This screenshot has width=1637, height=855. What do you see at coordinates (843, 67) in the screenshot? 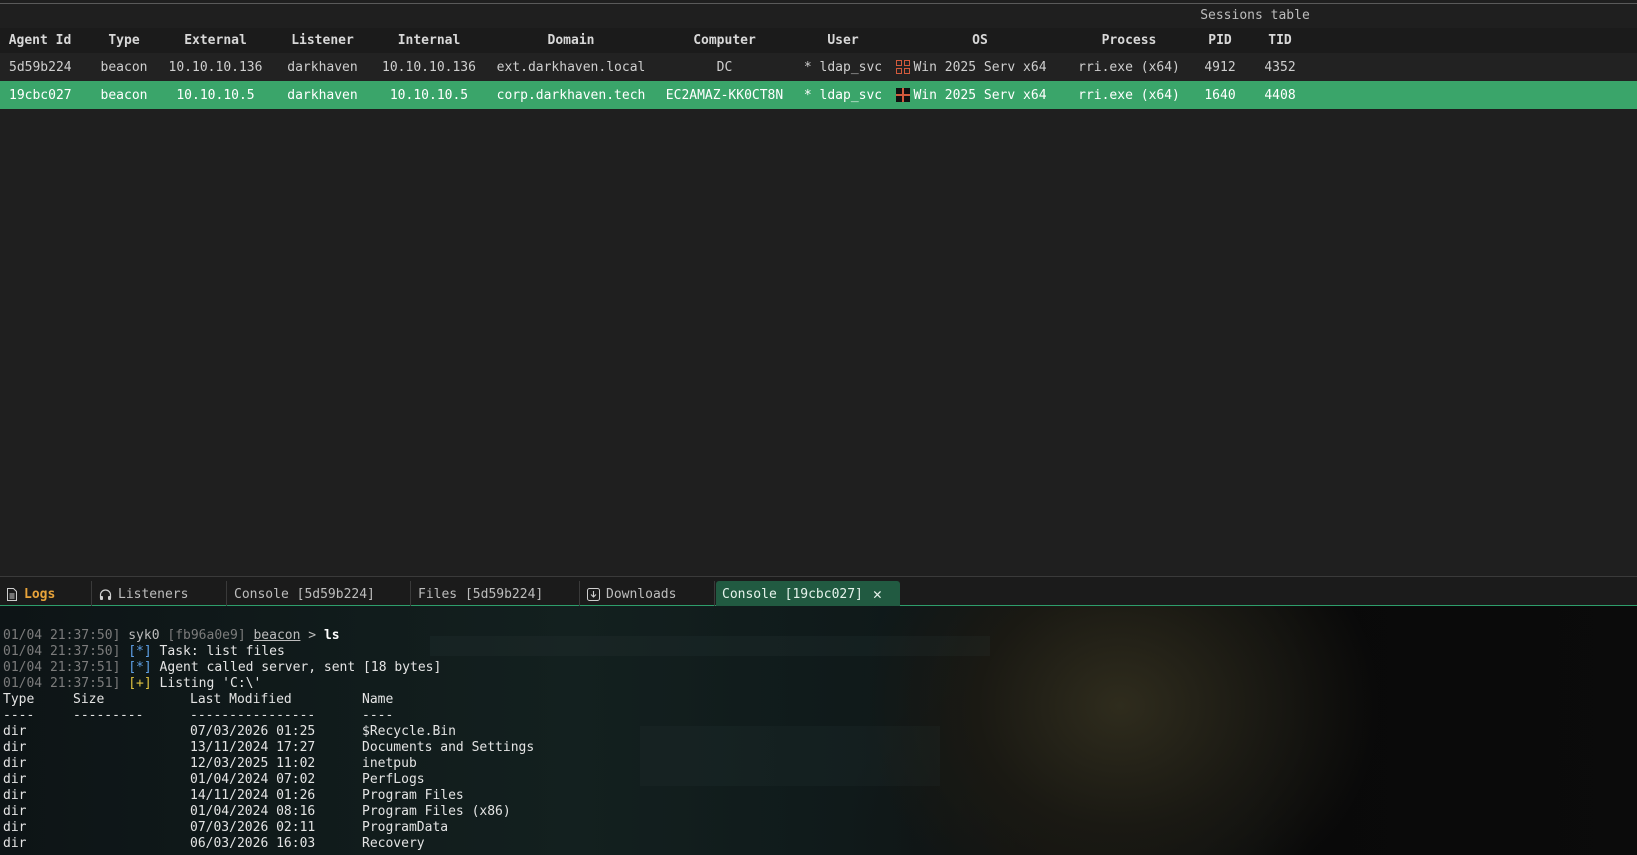
I see `user-name: * ldap_svc` at bounding box center [843, 67].